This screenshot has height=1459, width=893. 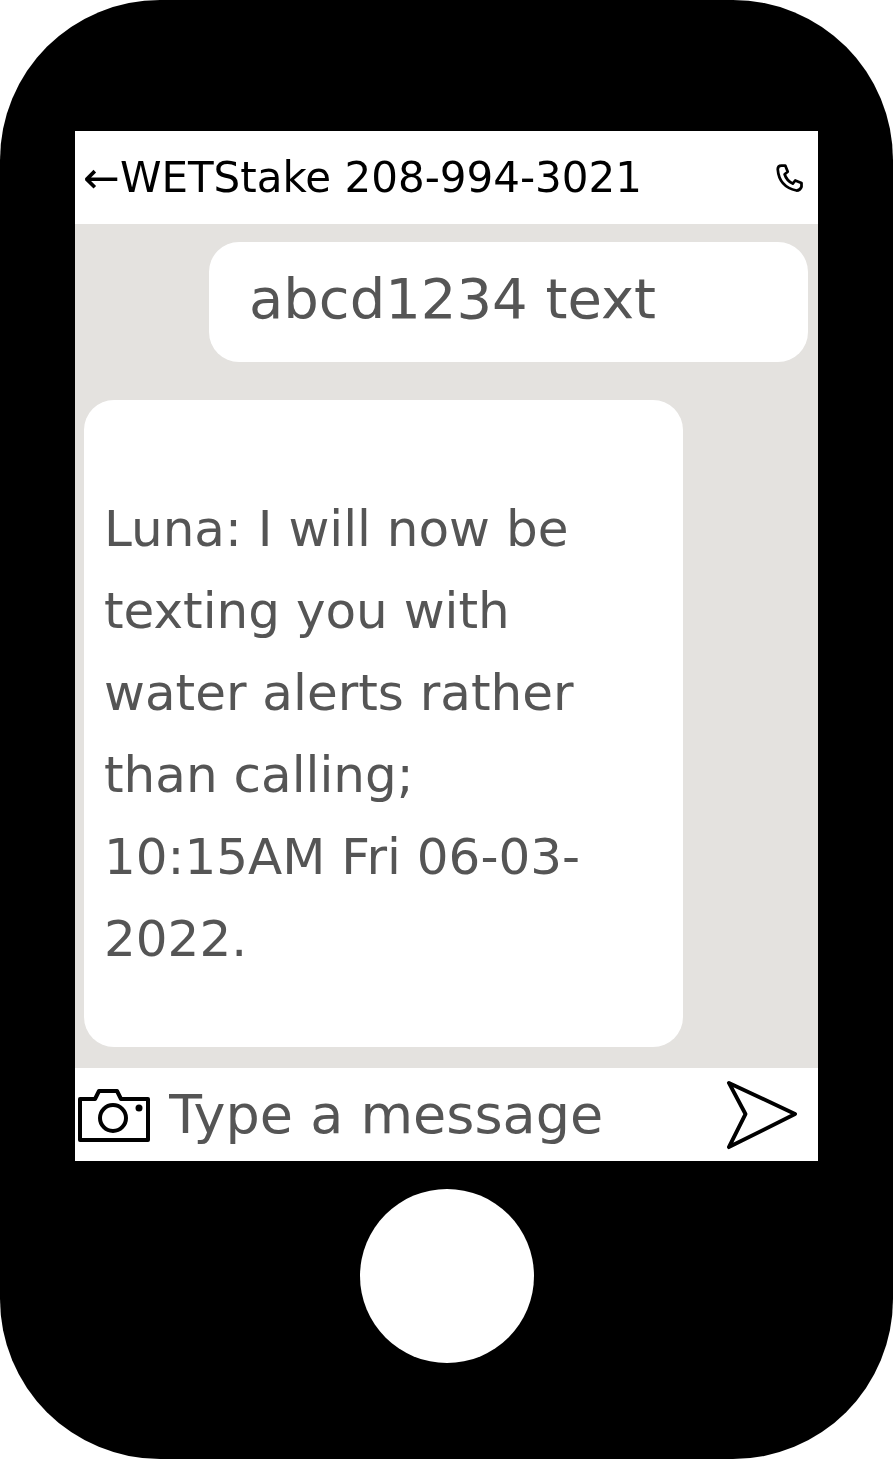 What do you see at coordinates (508, 302) in the screenshot?
I see `sent-message: abcd1234 text` at bounding box center [508, 302].